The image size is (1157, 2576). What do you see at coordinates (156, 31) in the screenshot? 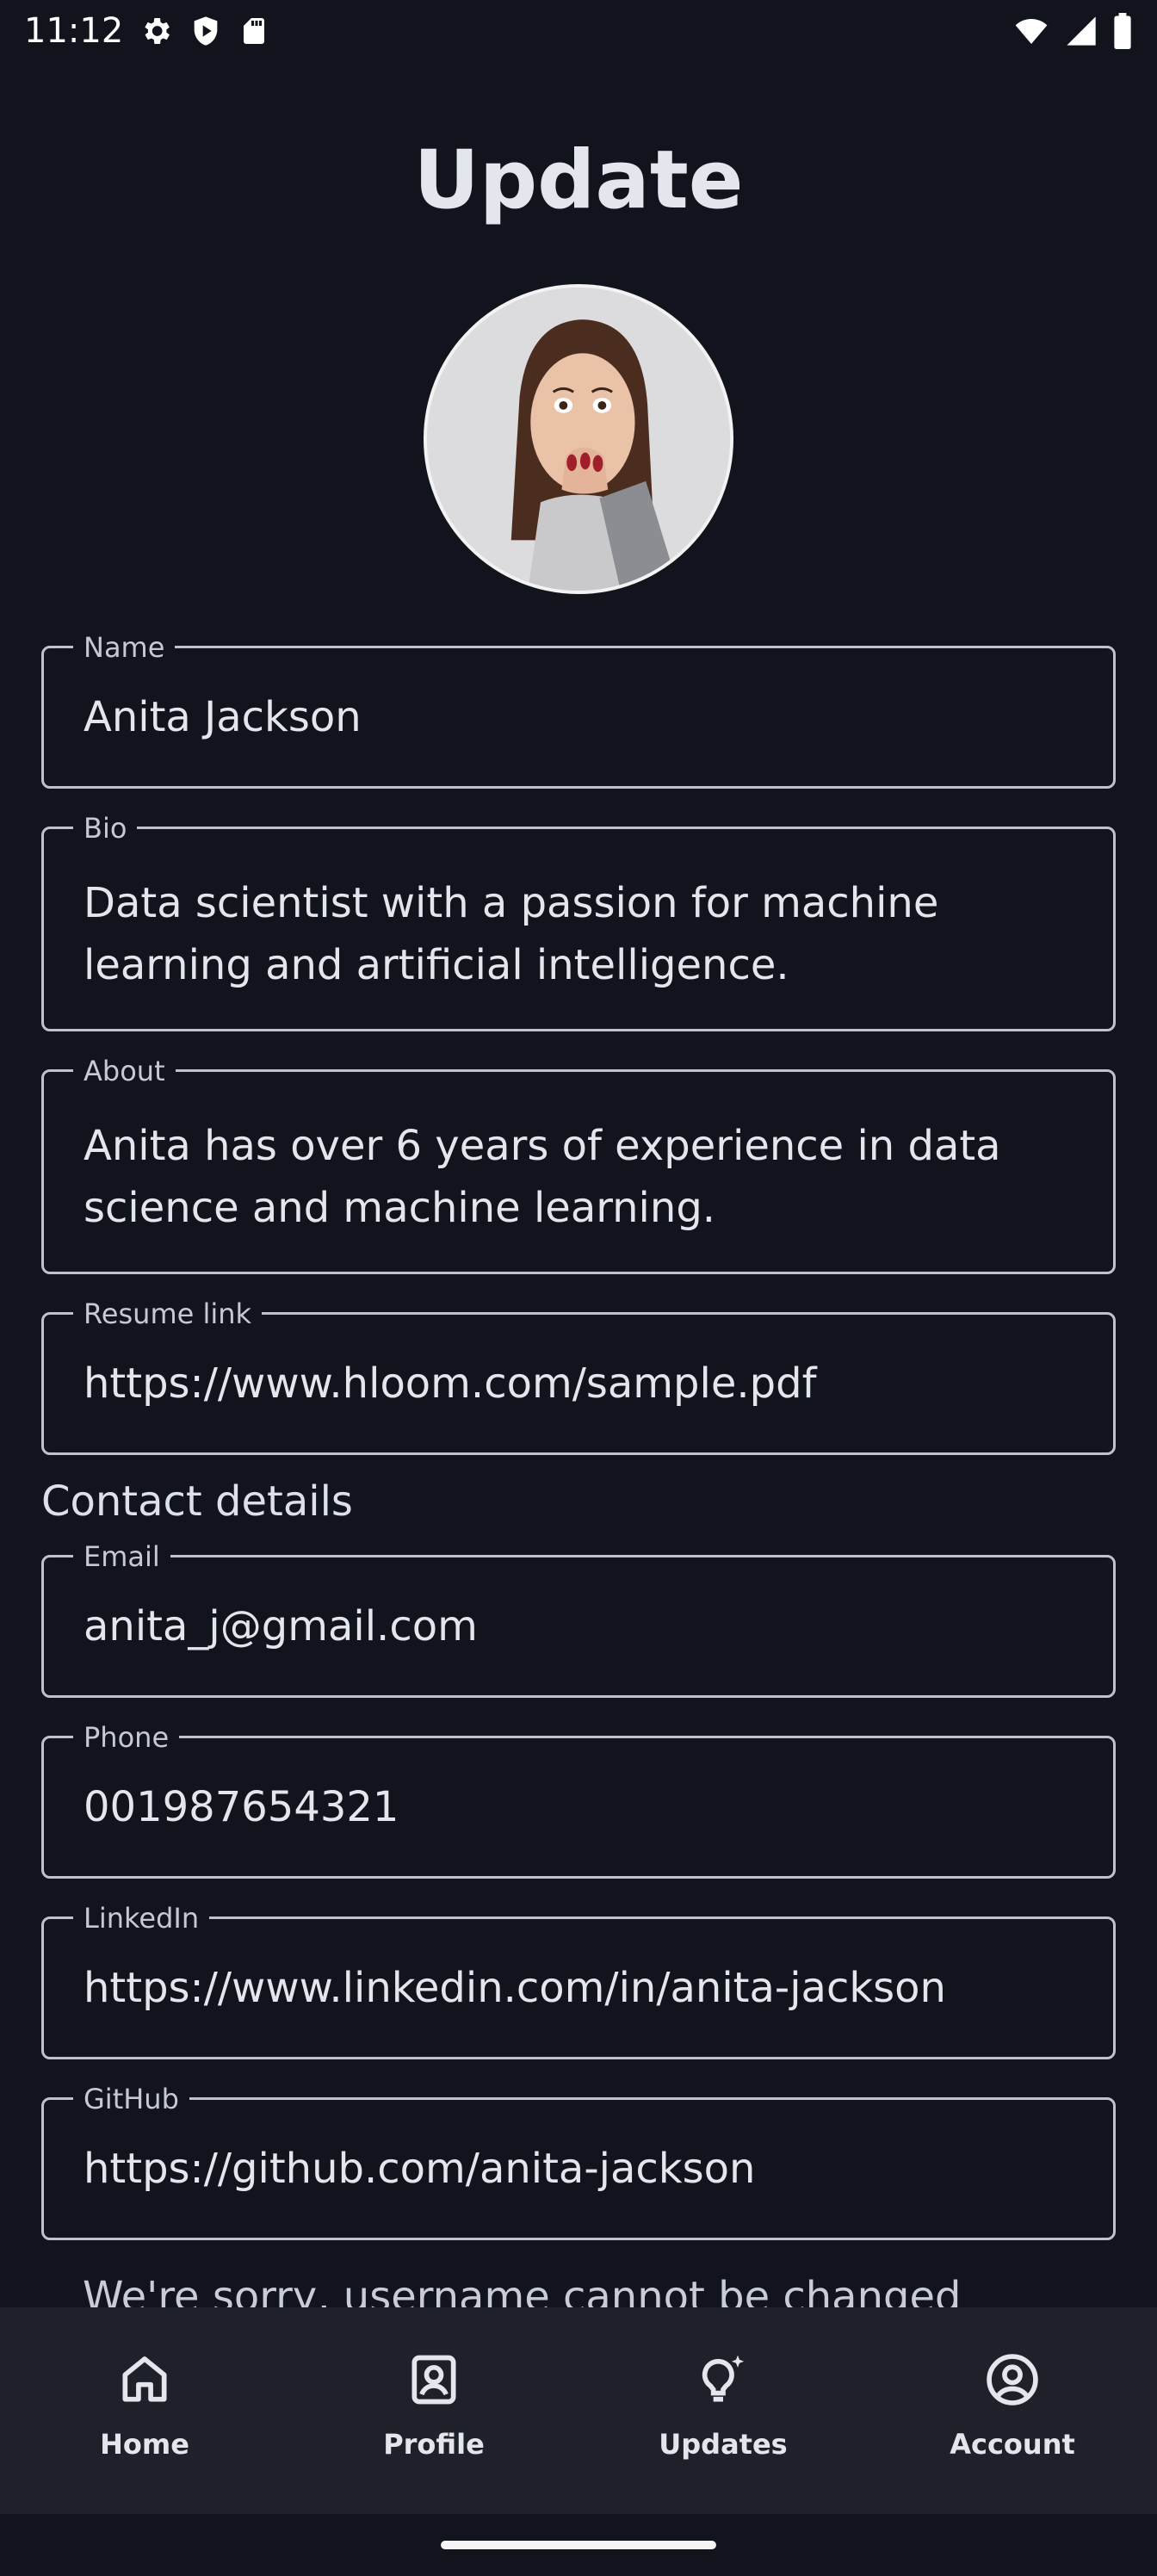
I see `settings-icon` at bounding box center [156, 31].